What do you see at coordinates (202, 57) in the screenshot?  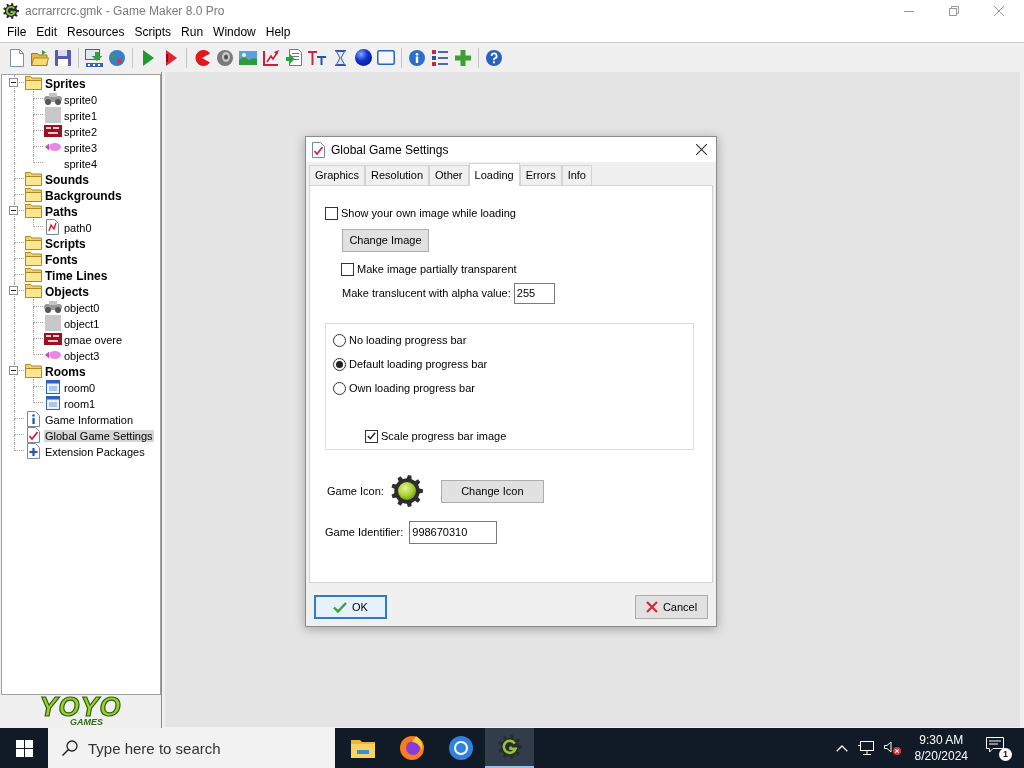 I see `pacman-icon` at bounding box center [202, 57].